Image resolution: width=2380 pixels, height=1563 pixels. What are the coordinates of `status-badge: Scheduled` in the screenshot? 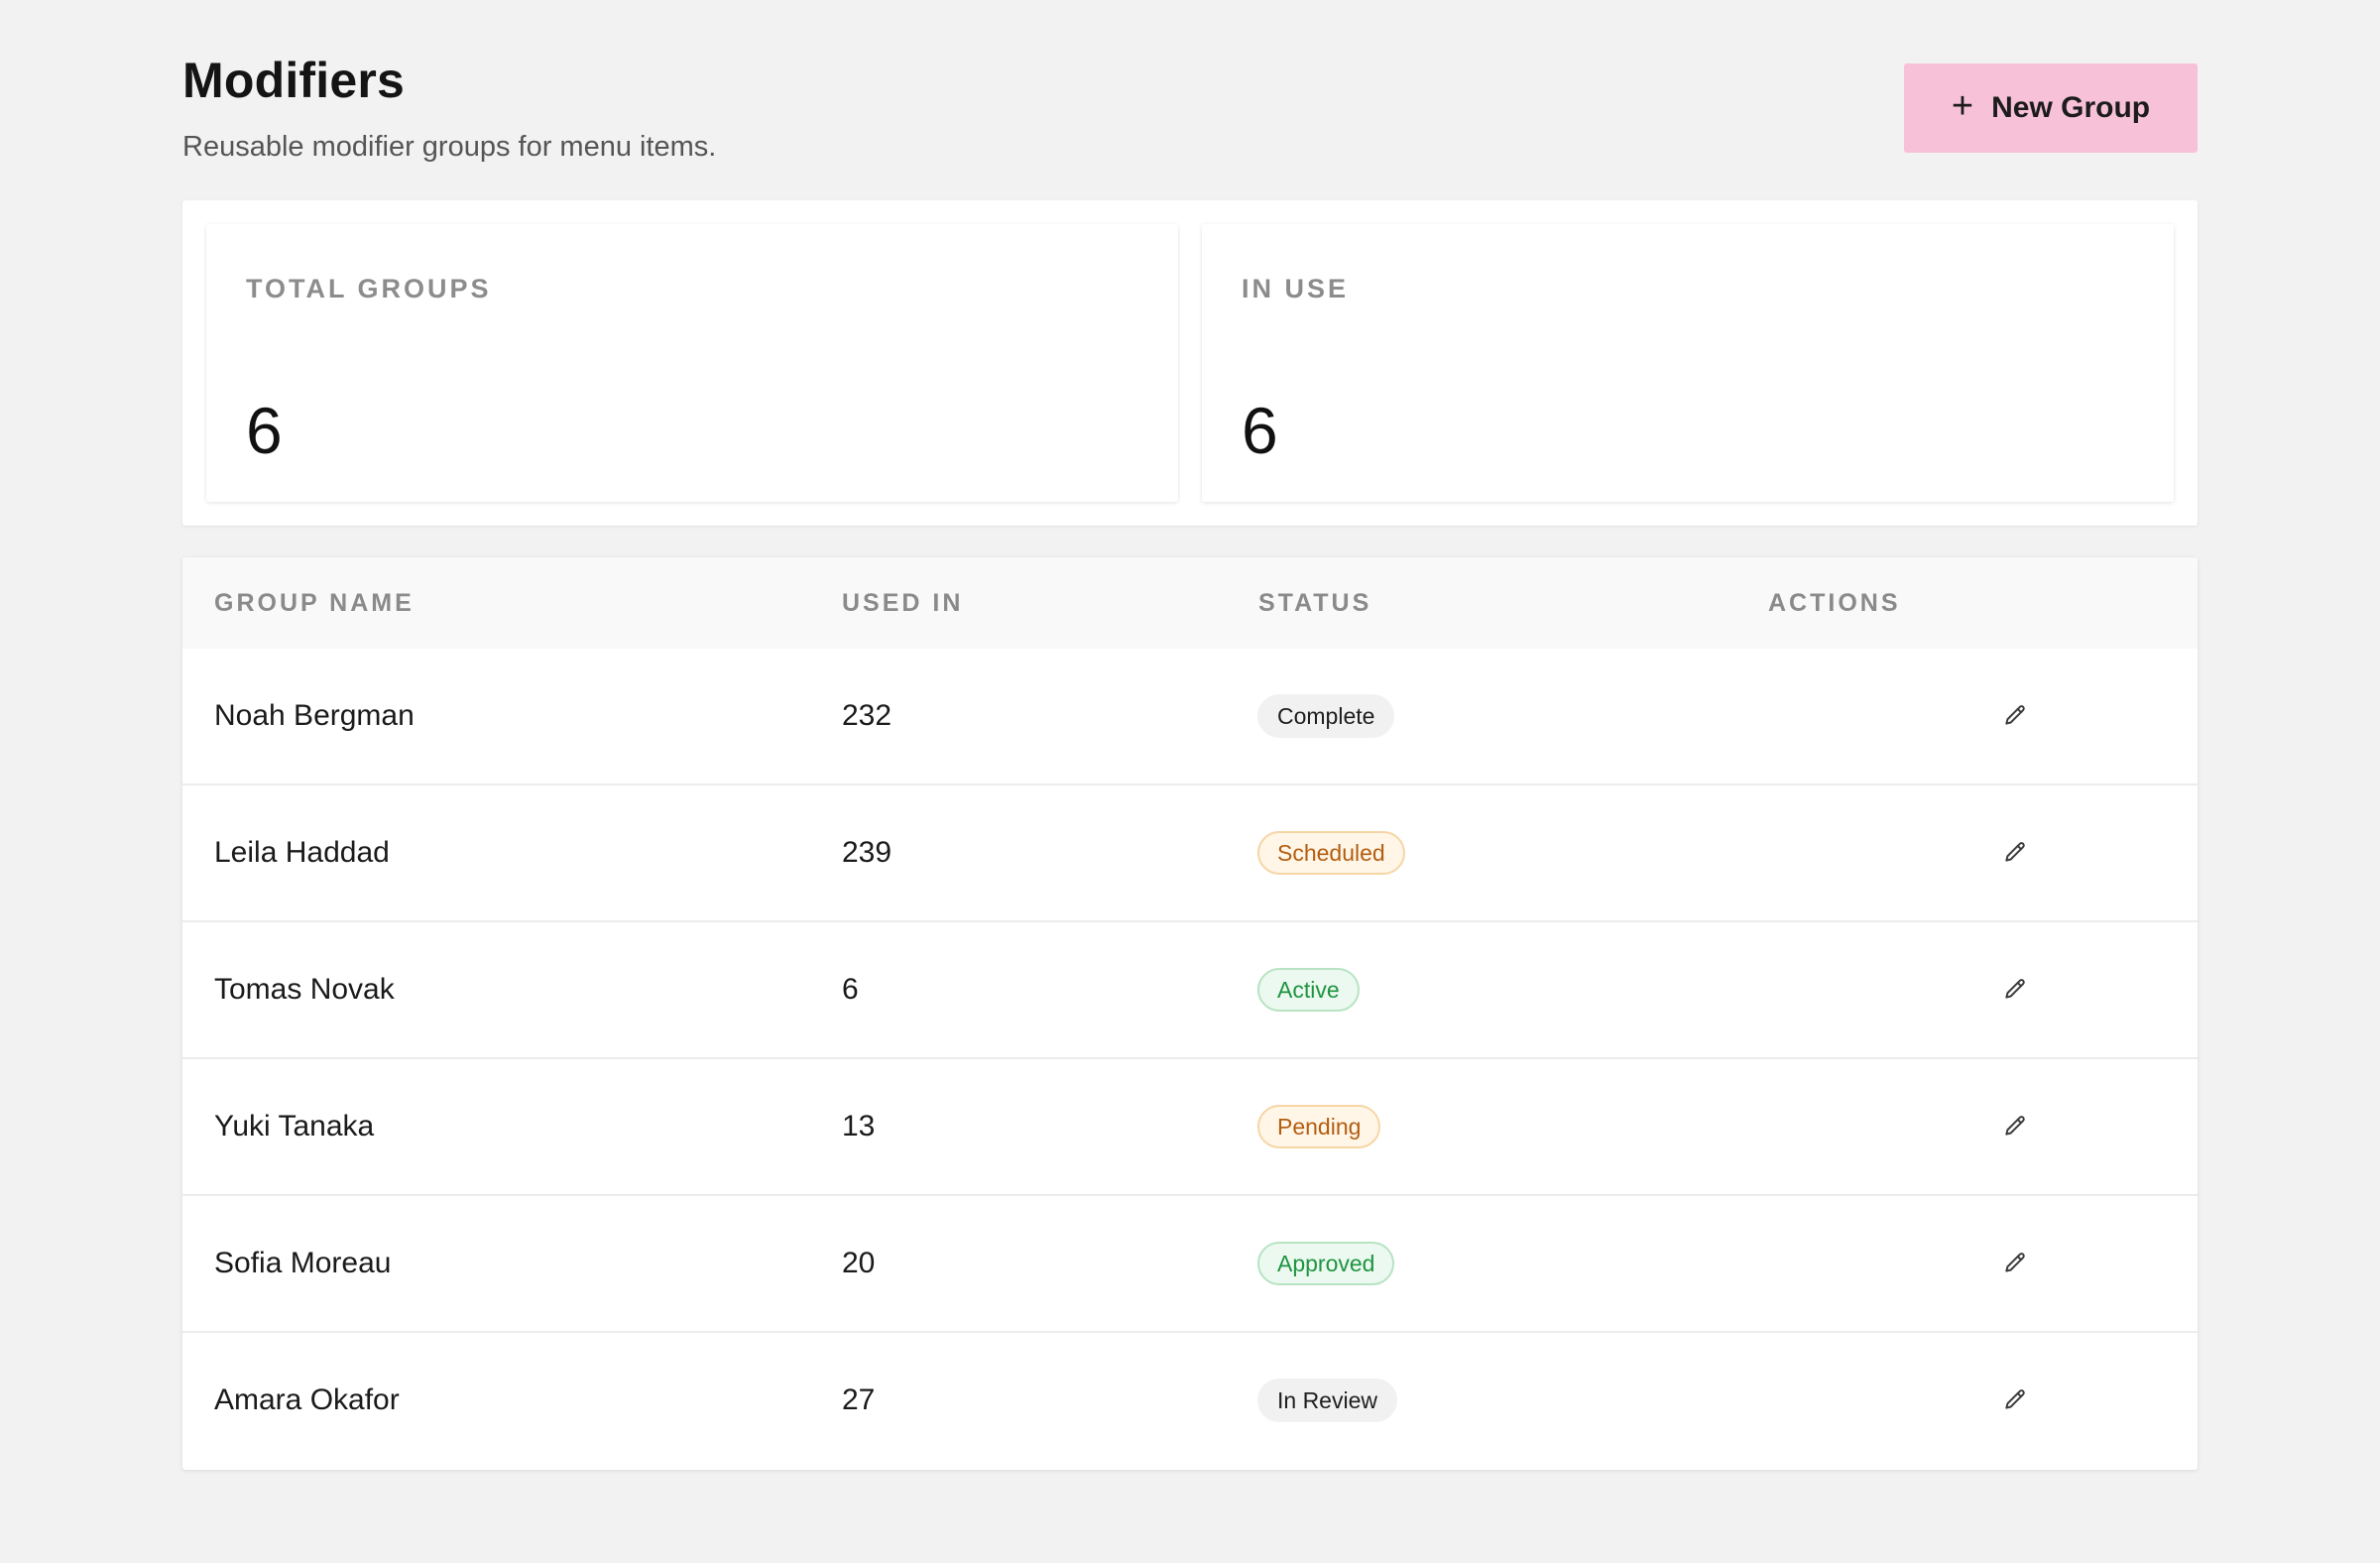 It's located at (1331, 853).